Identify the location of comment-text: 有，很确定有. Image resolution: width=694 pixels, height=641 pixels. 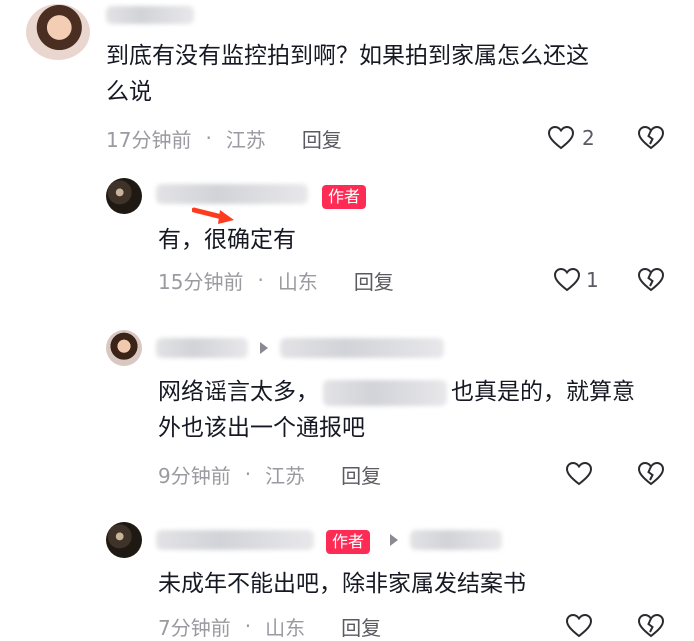
(227, 240).